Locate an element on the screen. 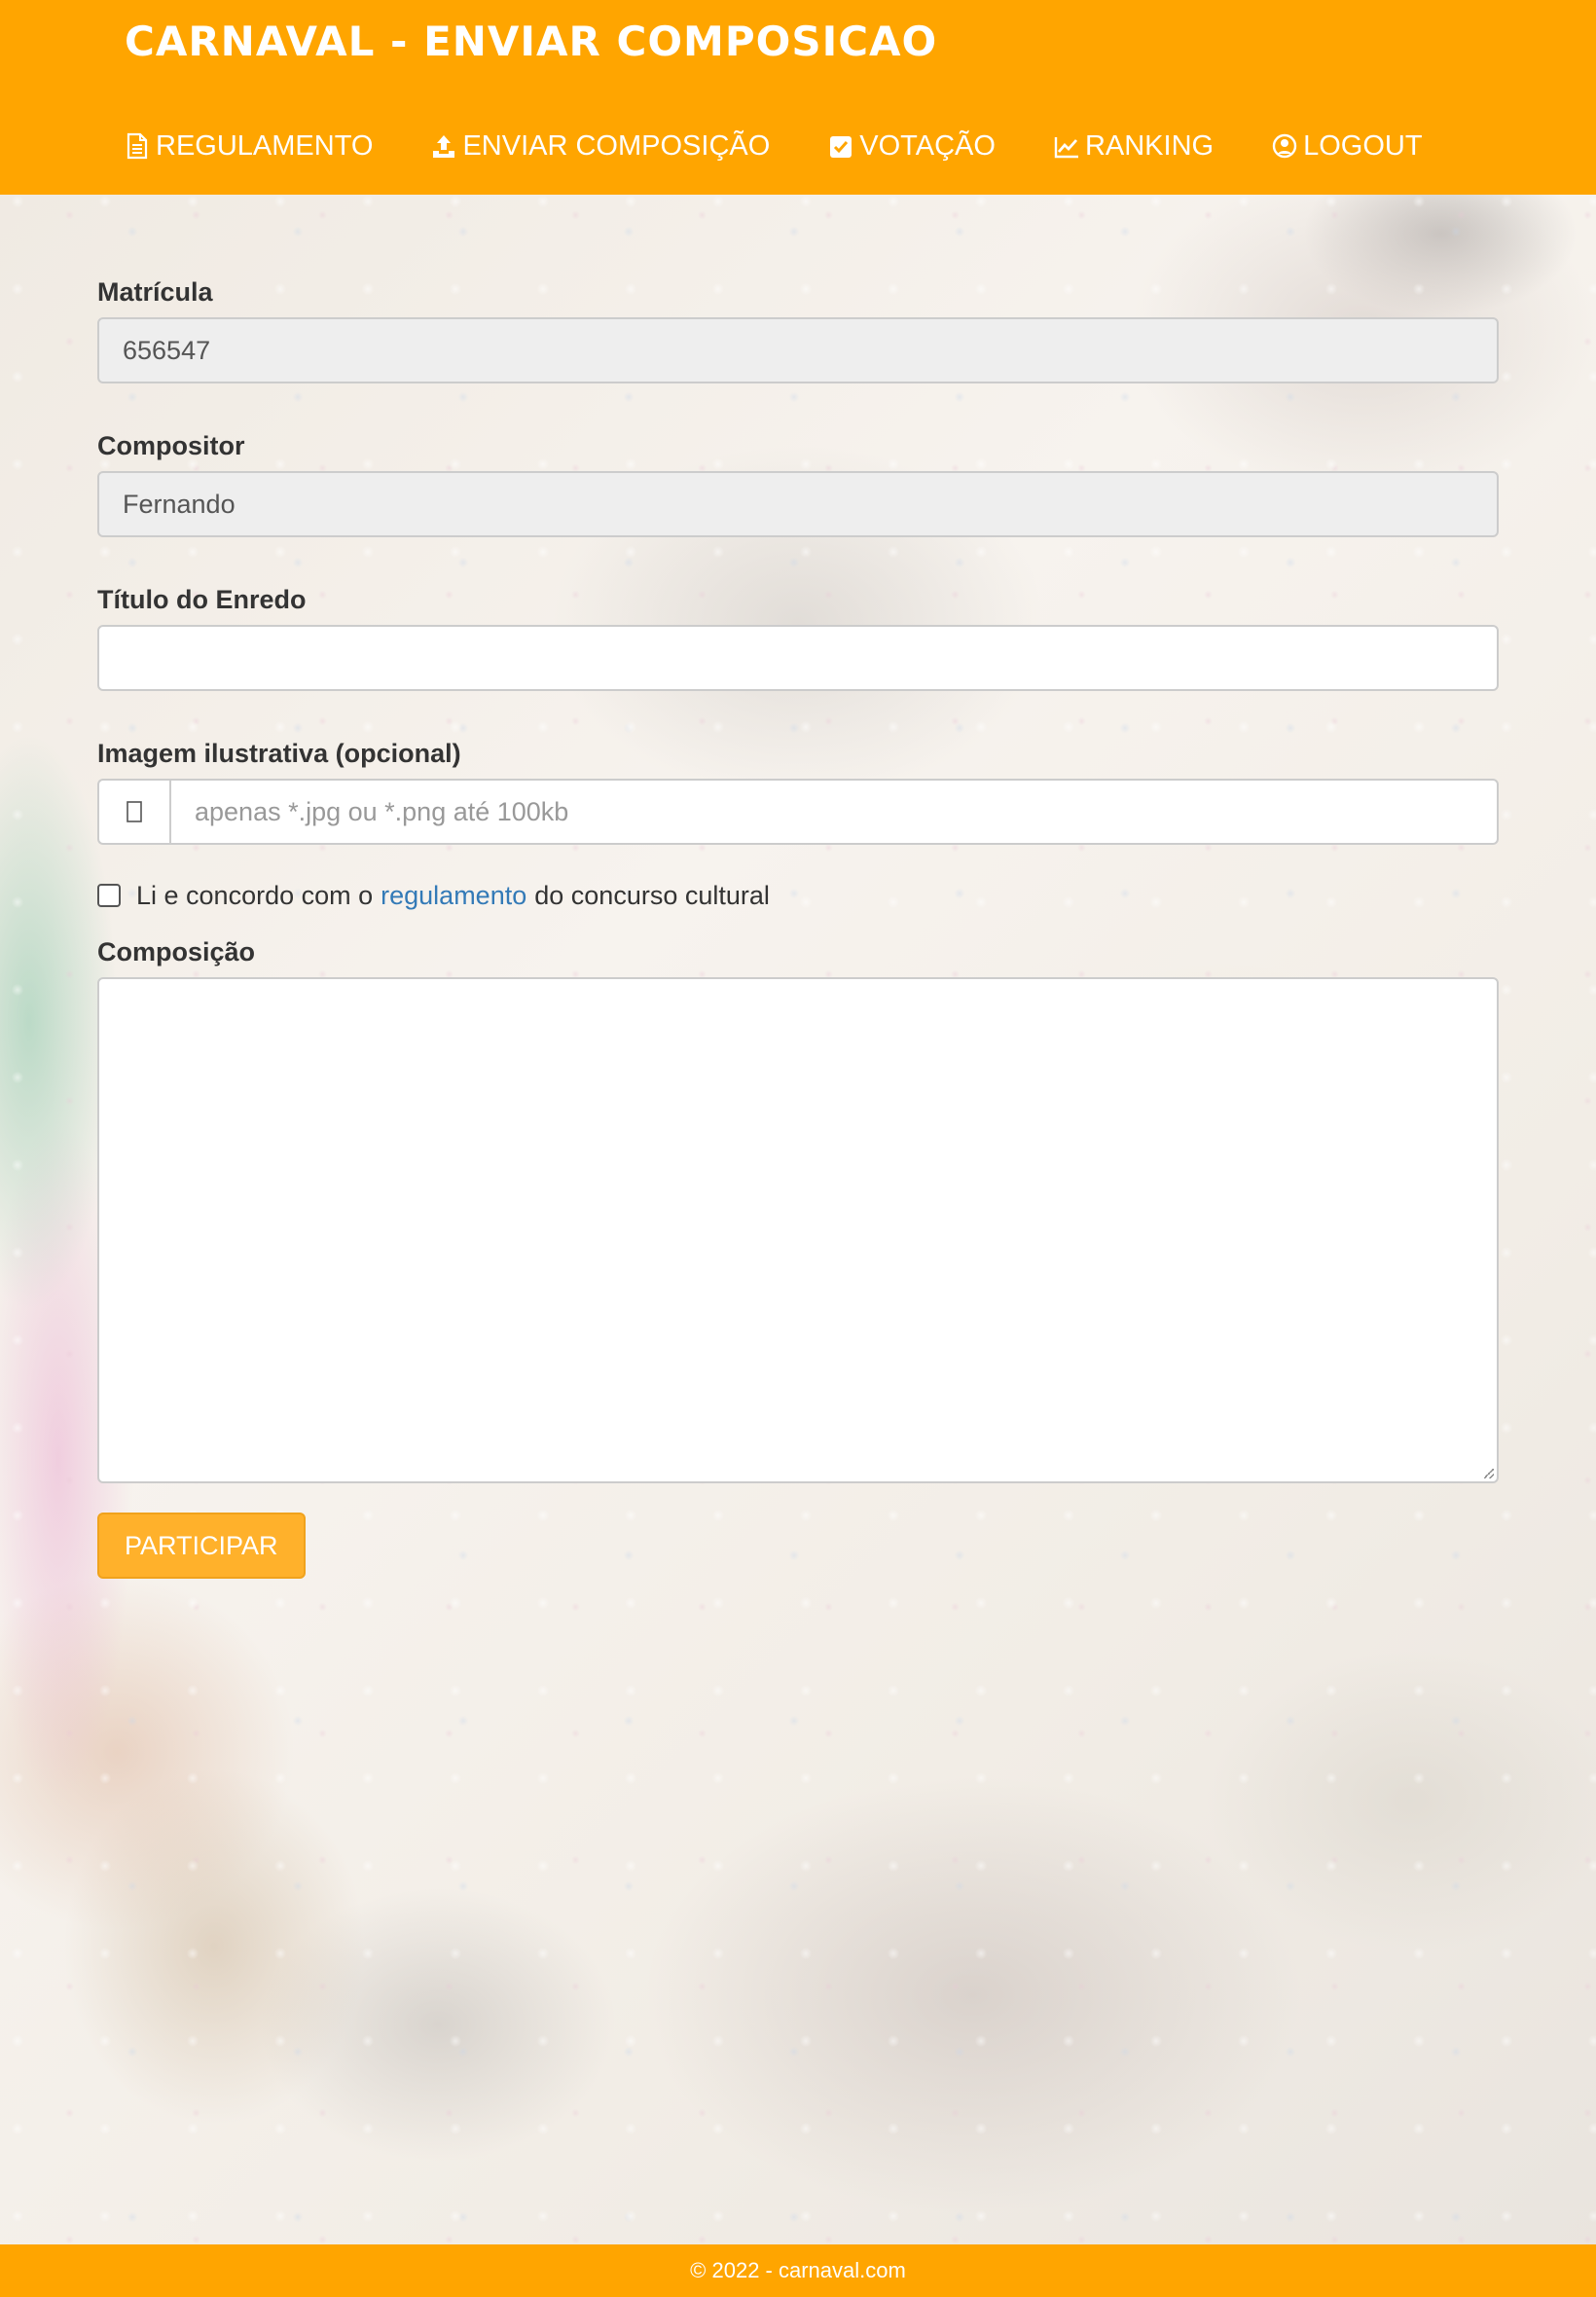 The image size is (1596, 2297). titulo-field is located at coordinates (798, 658).